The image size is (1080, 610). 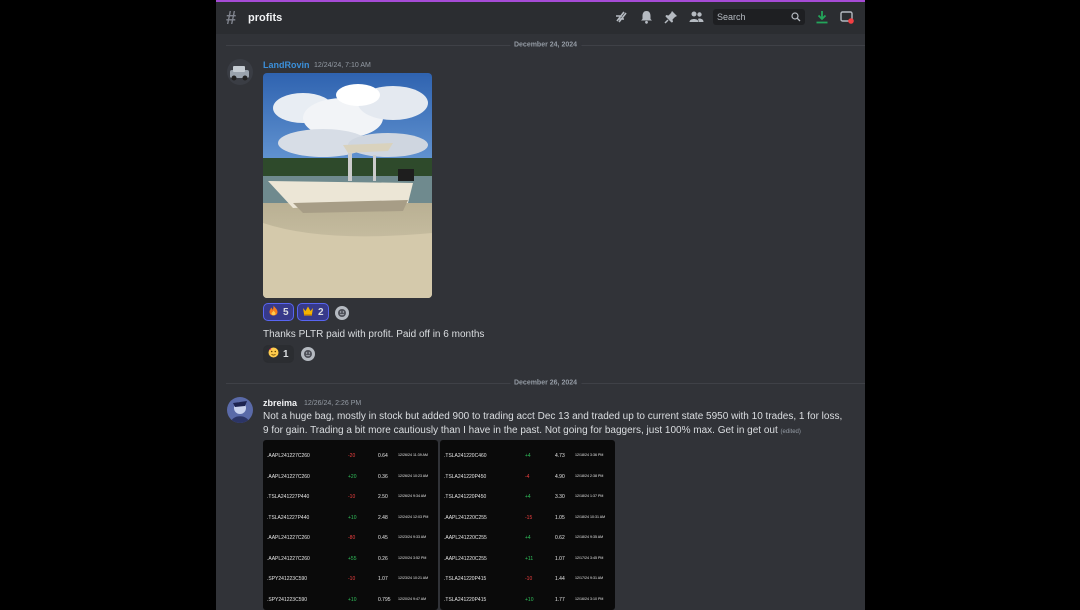 I want to click on reaction-face: 1, so click(x=278, y=354).